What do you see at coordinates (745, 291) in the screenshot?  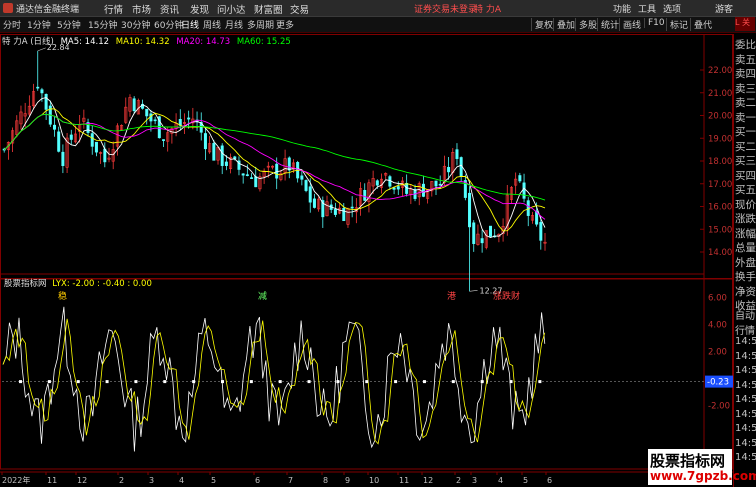 I see `quote-label: 净资` at bounding box center [745, 291].